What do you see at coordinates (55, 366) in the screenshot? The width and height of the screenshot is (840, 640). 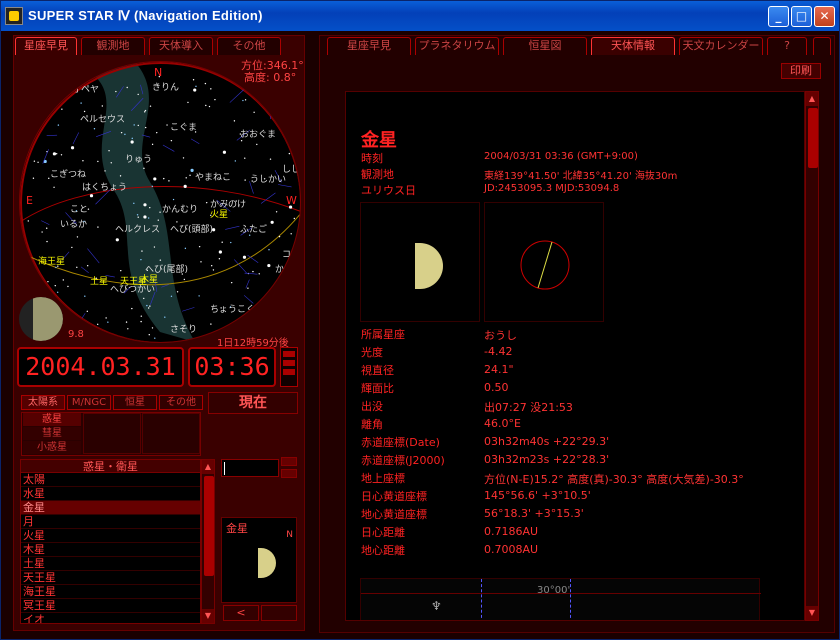 I see `date-year: 2004` at bounding box center [55, 366].